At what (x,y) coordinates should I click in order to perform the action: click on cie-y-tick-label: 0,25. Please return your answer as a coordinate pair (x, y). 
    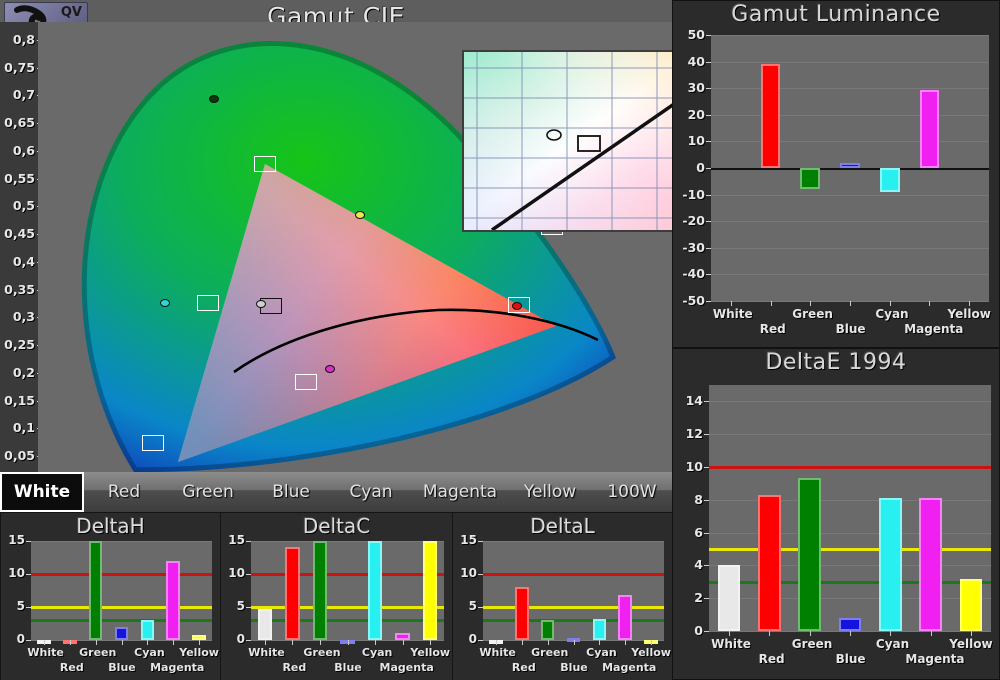
    Looking at the image, I should click on (19, 345).